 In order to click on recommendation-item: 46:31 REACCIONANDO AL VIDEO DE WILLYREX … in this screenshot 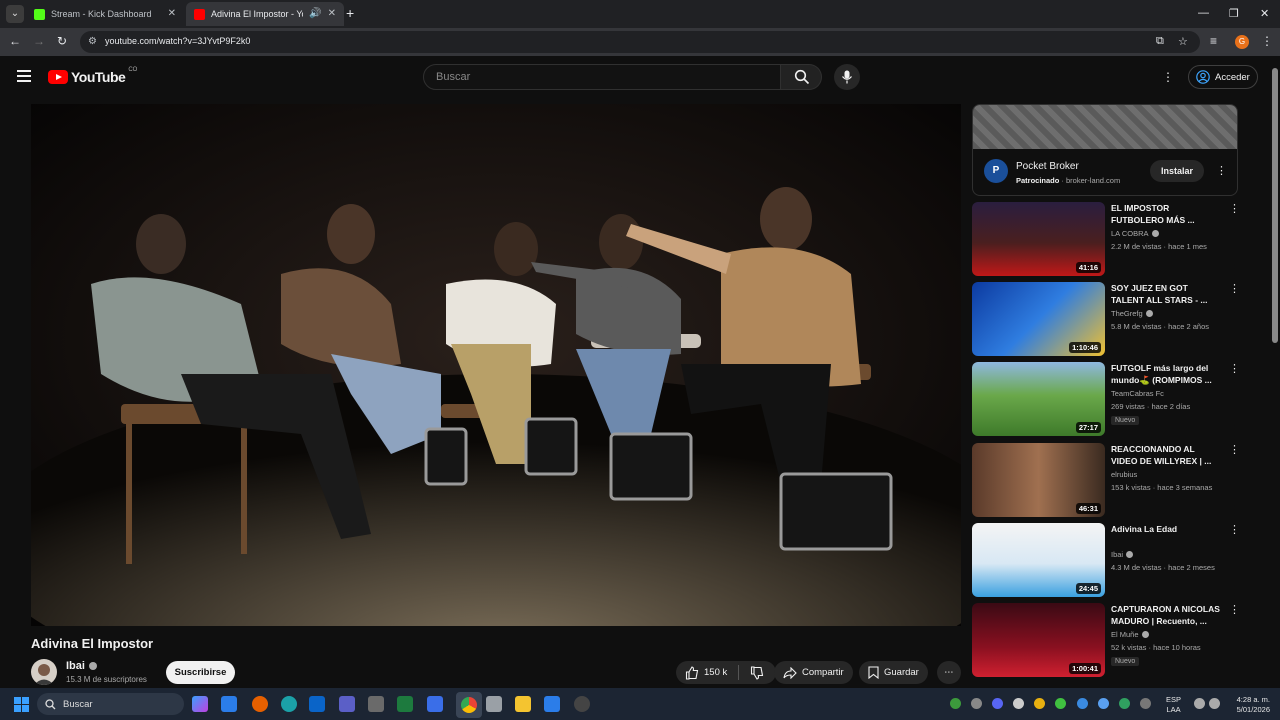, I will do `click(1106, 480)`.